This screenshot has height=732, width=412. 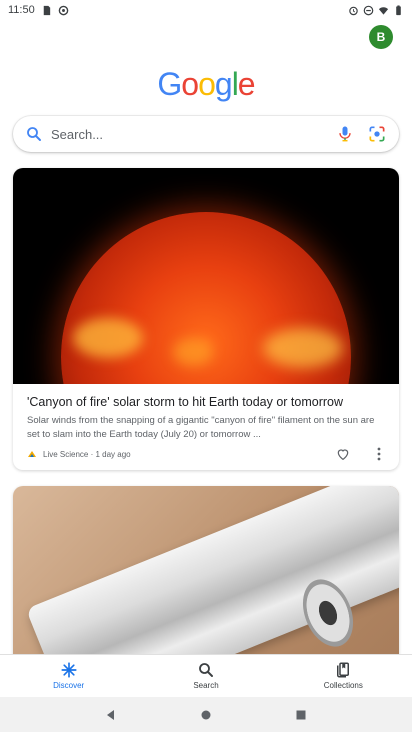 What do you see at coordinates (343, 454) in the screenshot?
I see `heart-icon` at bounding box center [343, 454].